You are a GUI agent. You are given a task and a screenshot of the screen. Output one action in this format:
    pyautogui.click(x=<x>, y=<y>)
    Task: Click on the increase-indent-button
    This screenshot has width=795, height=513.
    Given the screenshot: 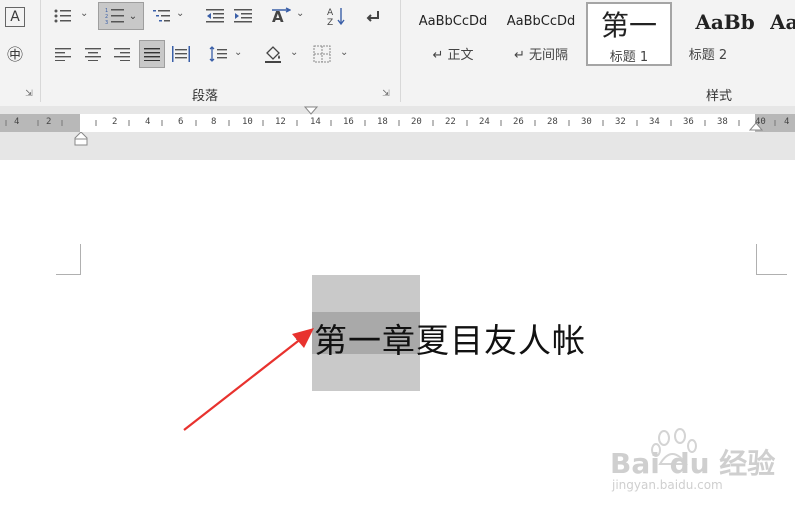 What is the action you would take?
    pyautogui.click(x=243, y=16)
    